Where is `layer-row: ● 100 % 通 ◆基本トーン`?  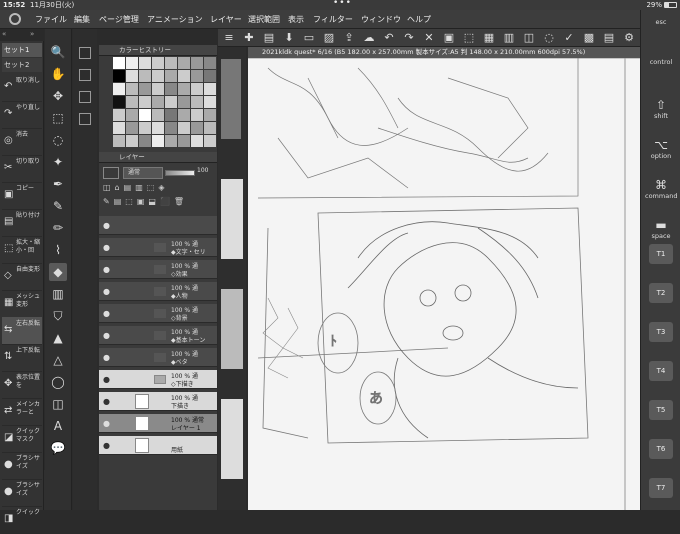
layer-row: ● 100 % 通 ◆基本トーン is located at coordinates (158, 335).